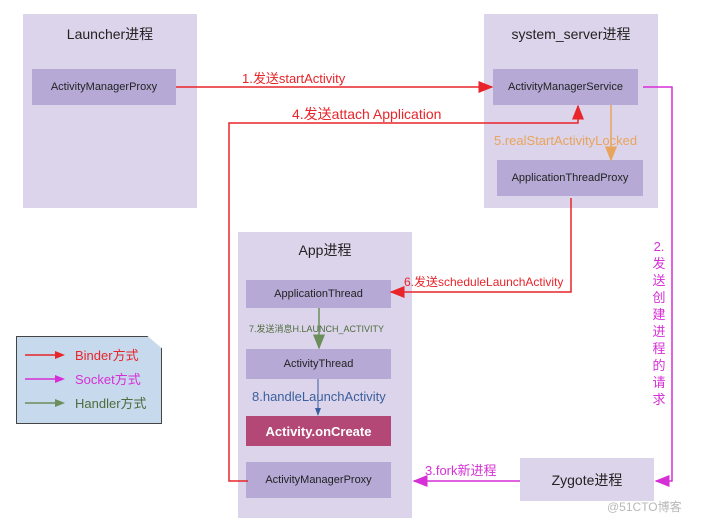  Describe the element at coordinates (461, 470) in the screenshot. I see `label-step3: 3.fork新进程` at that location.